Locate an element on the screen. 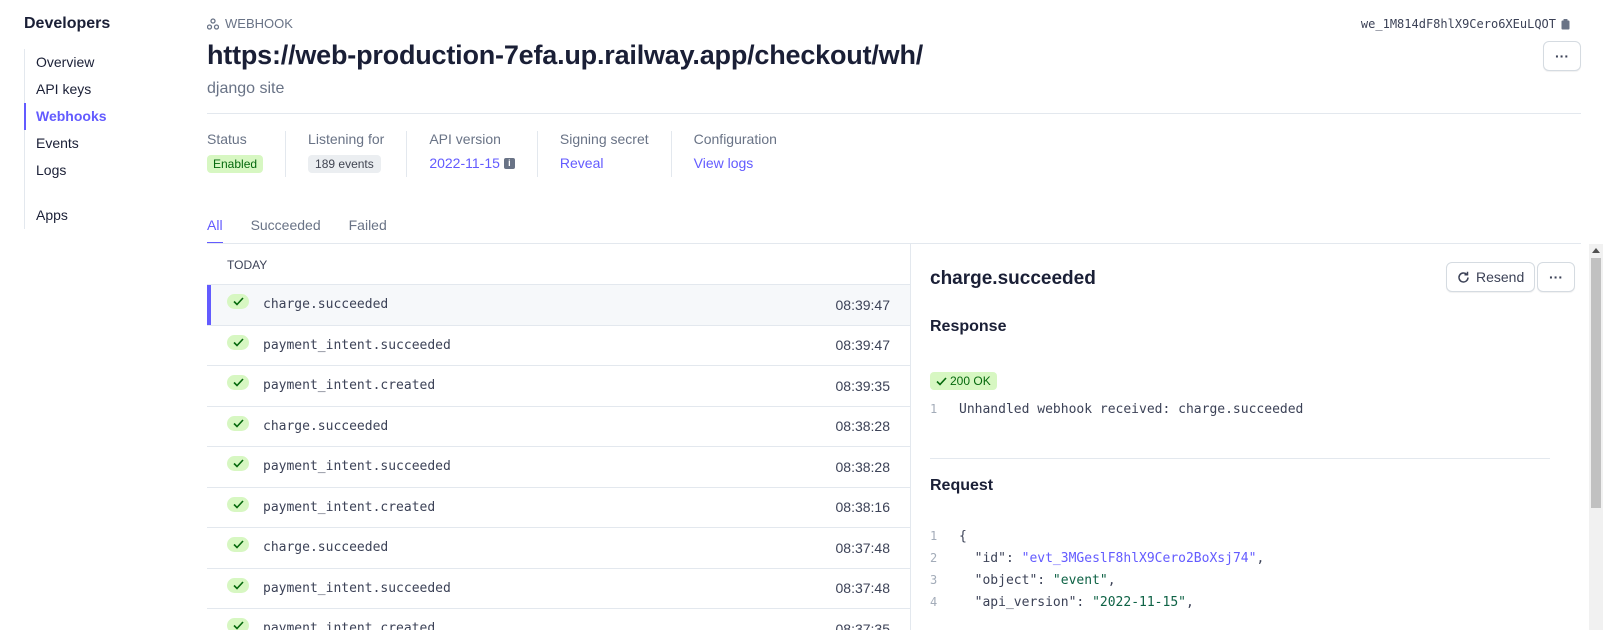  table-row: payment_intent.created 08:38:16 is located at coordinates (558, 507).